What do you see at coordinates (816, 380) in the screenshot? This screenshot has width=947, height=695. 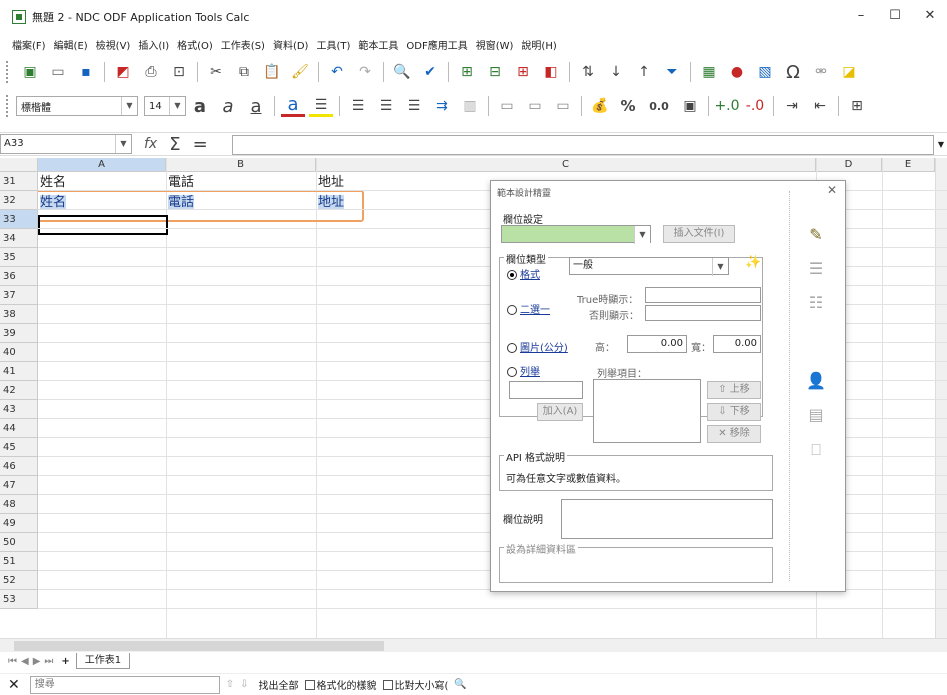 I see `user-icon: 👤` at bounding box center [816, 380].